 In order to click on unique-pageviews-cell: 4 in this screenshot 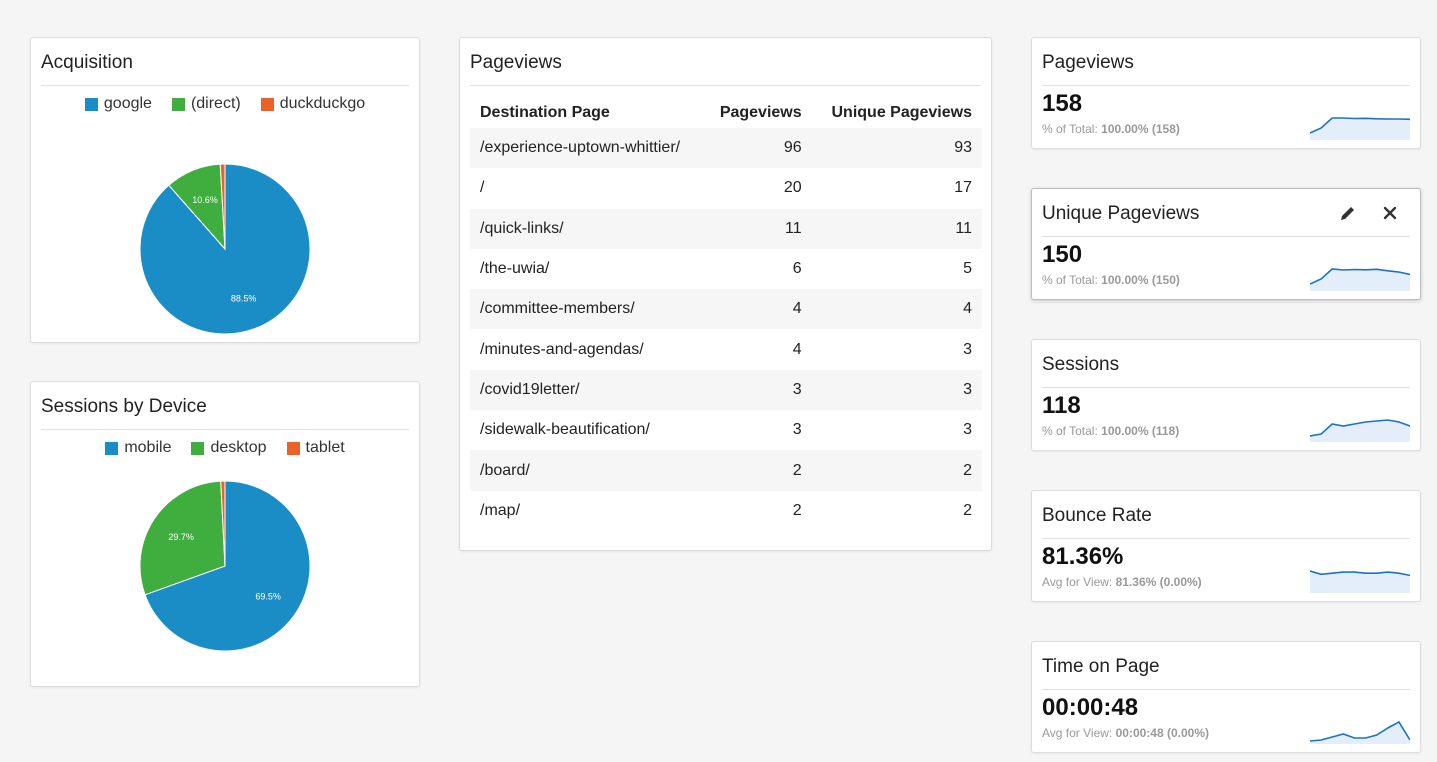, I will do `click(896, 309)`.